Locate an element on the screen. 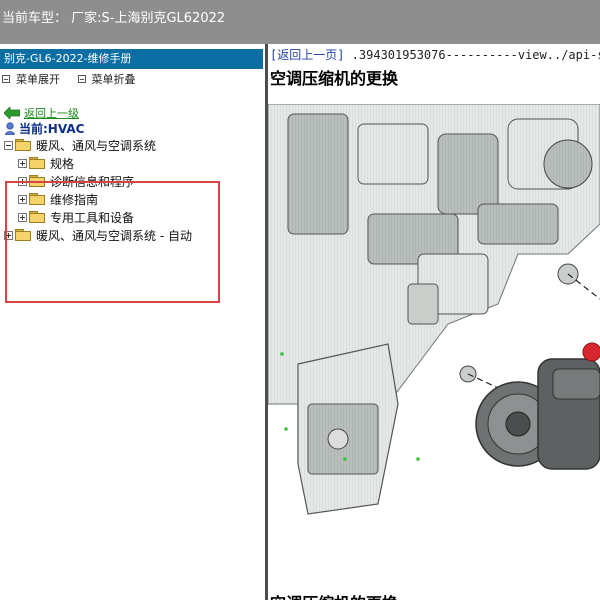  expand-icon is located at coordinates (6, 79).